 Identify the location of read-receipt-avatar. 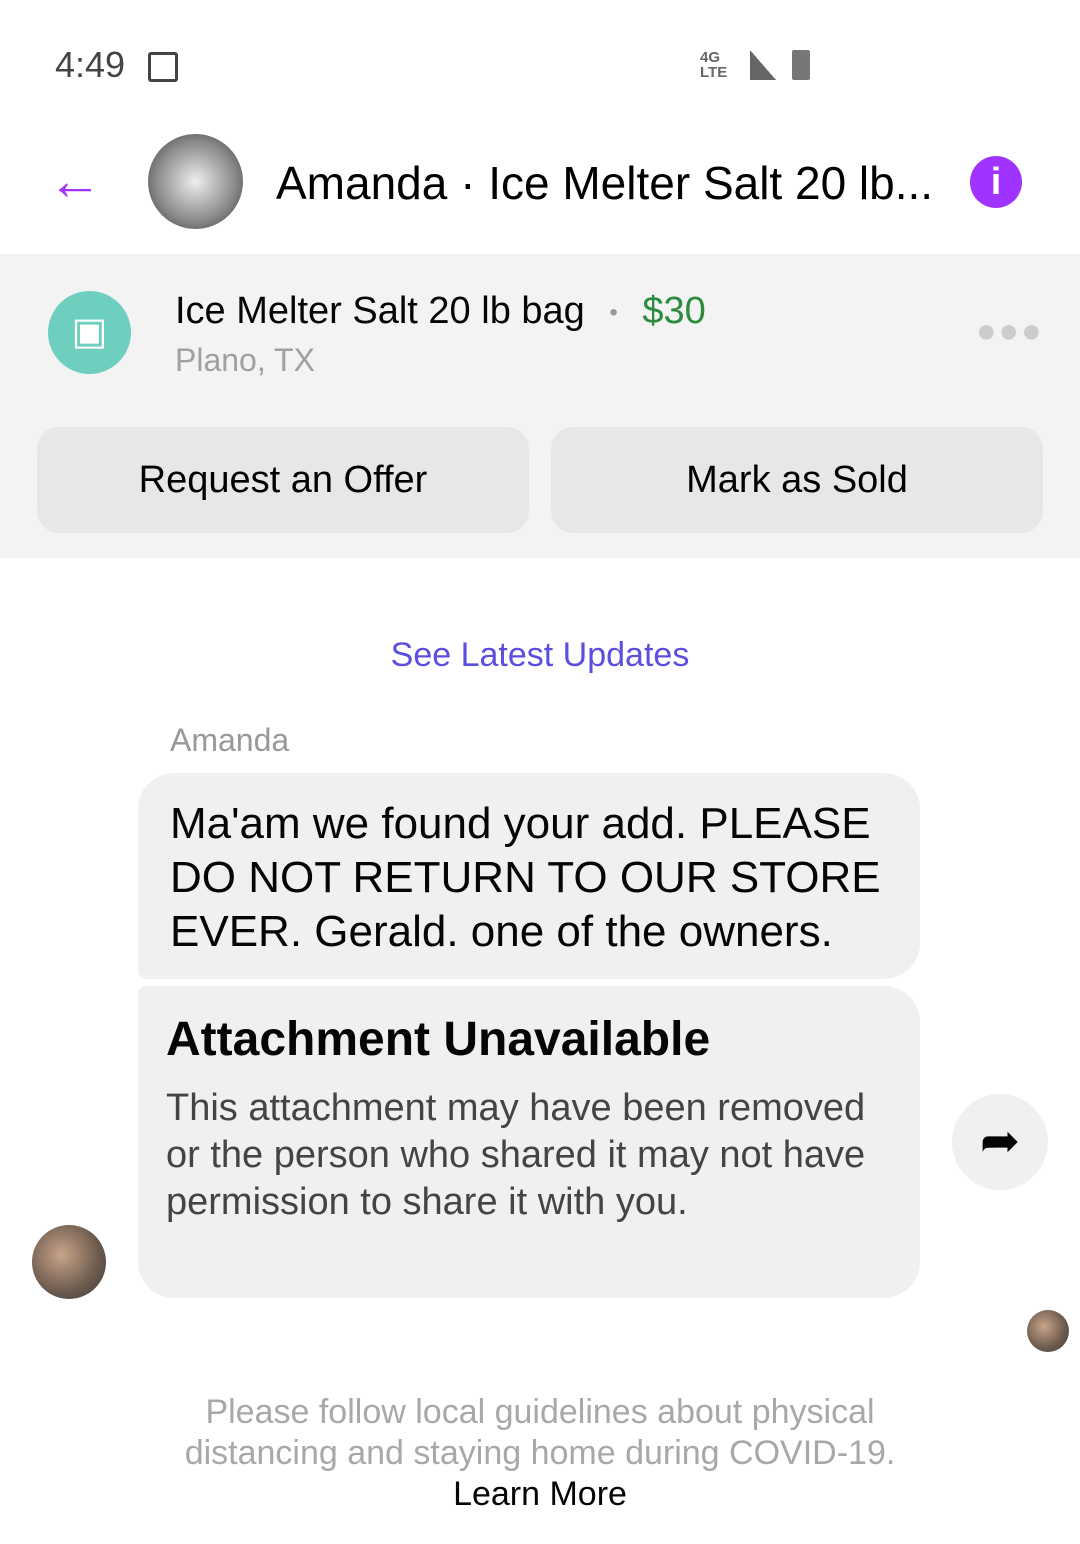
(1048, 1331).